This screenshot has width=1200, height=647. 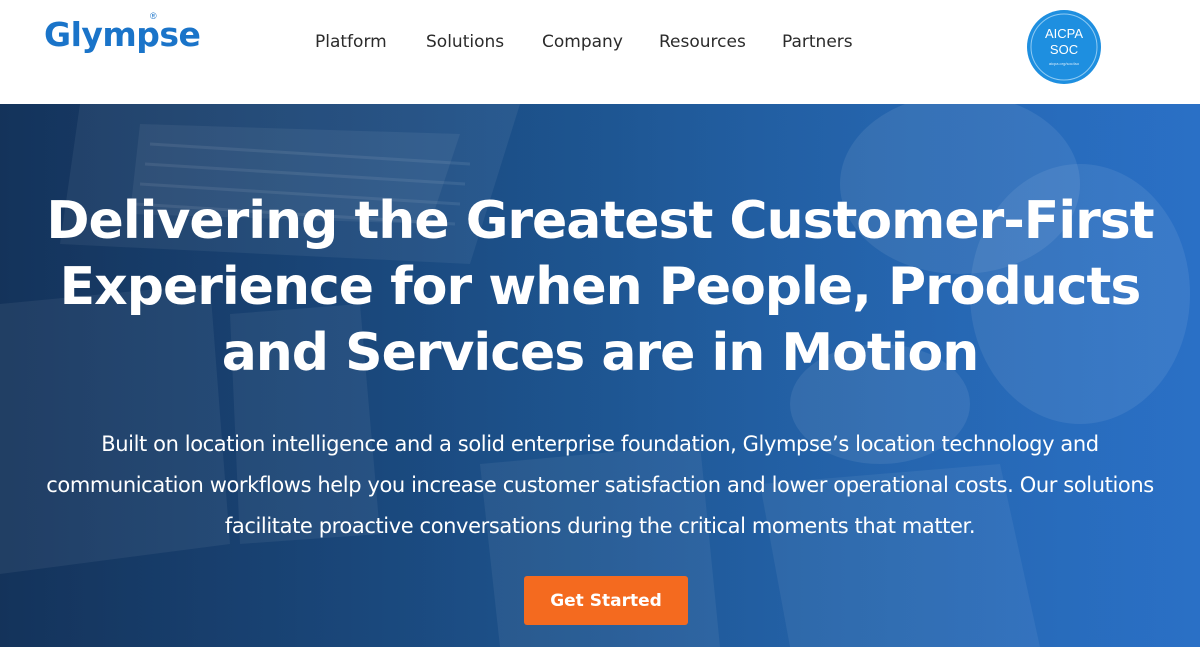 I want to click on get-started-button: Get Started, so click(x=606, y=600).